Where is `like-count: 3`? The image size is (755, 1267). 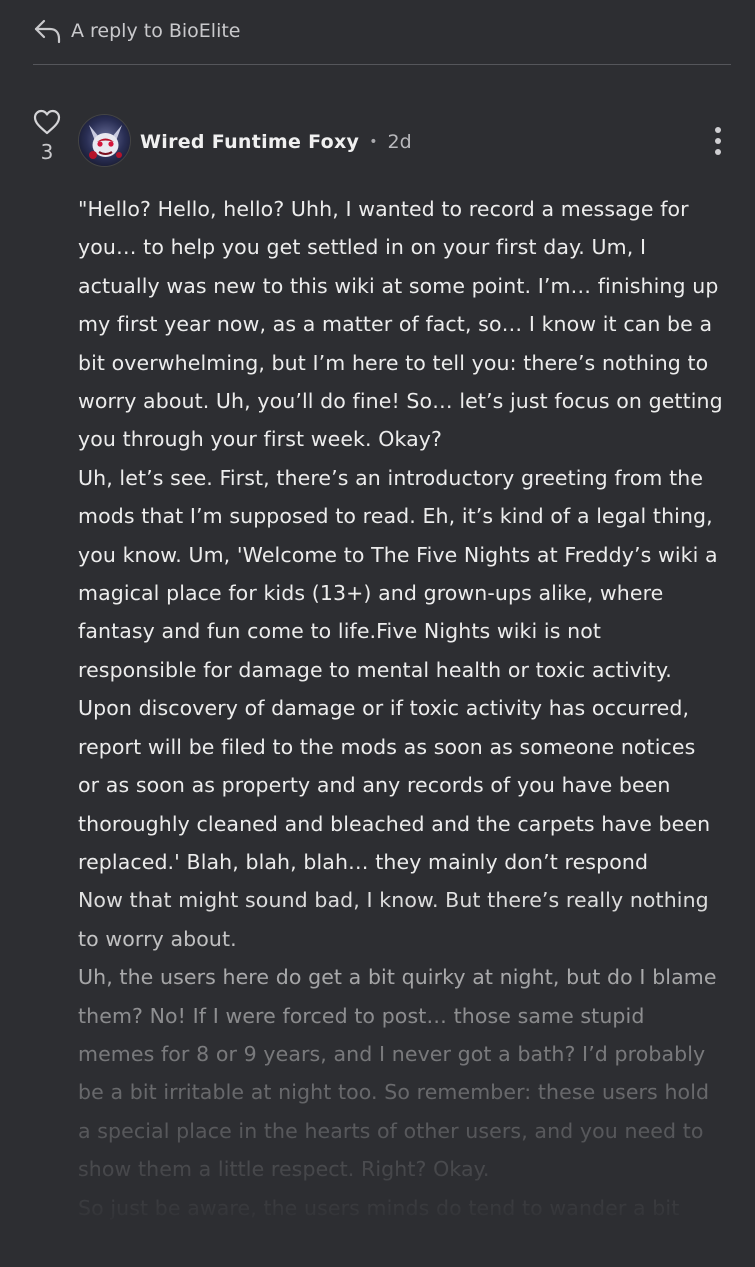
like-count: 3 is located at coordinates (47, 152).